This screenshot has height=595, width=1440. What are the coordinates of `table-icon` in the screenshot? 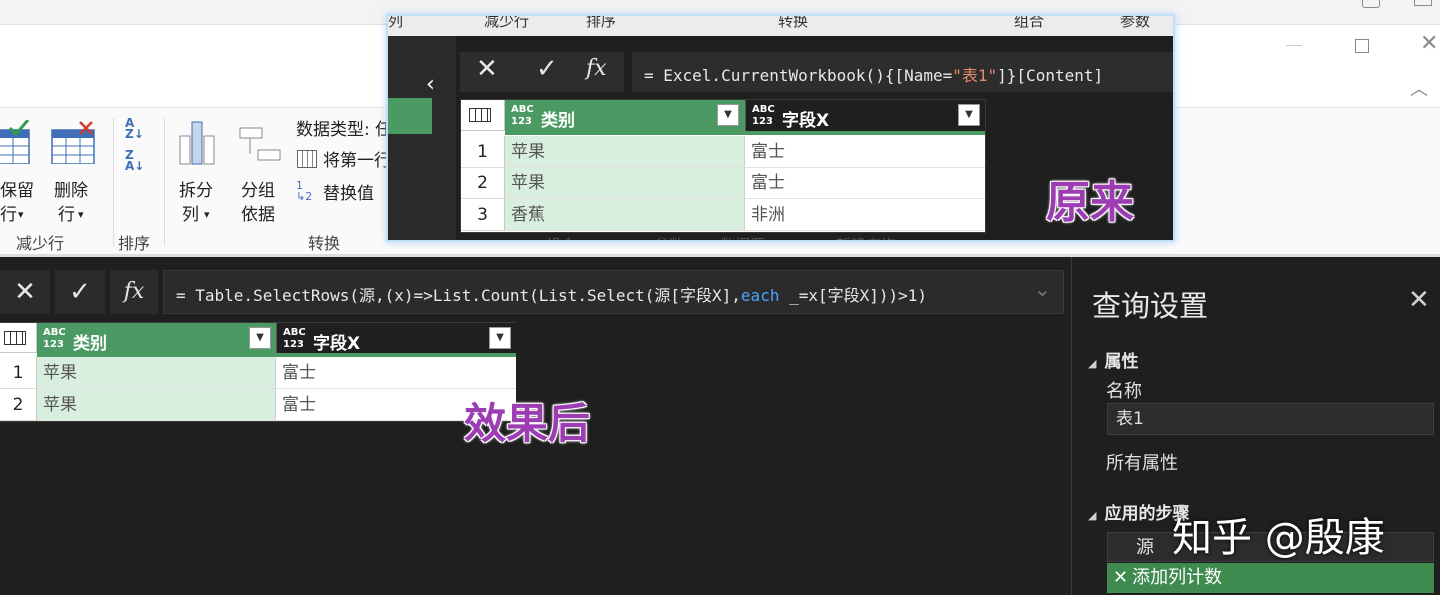 It's located at (15, 338).